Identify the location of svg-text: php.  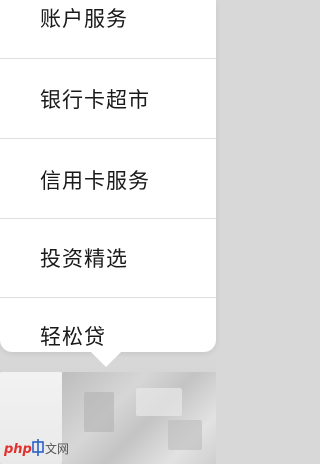
(18, 449).